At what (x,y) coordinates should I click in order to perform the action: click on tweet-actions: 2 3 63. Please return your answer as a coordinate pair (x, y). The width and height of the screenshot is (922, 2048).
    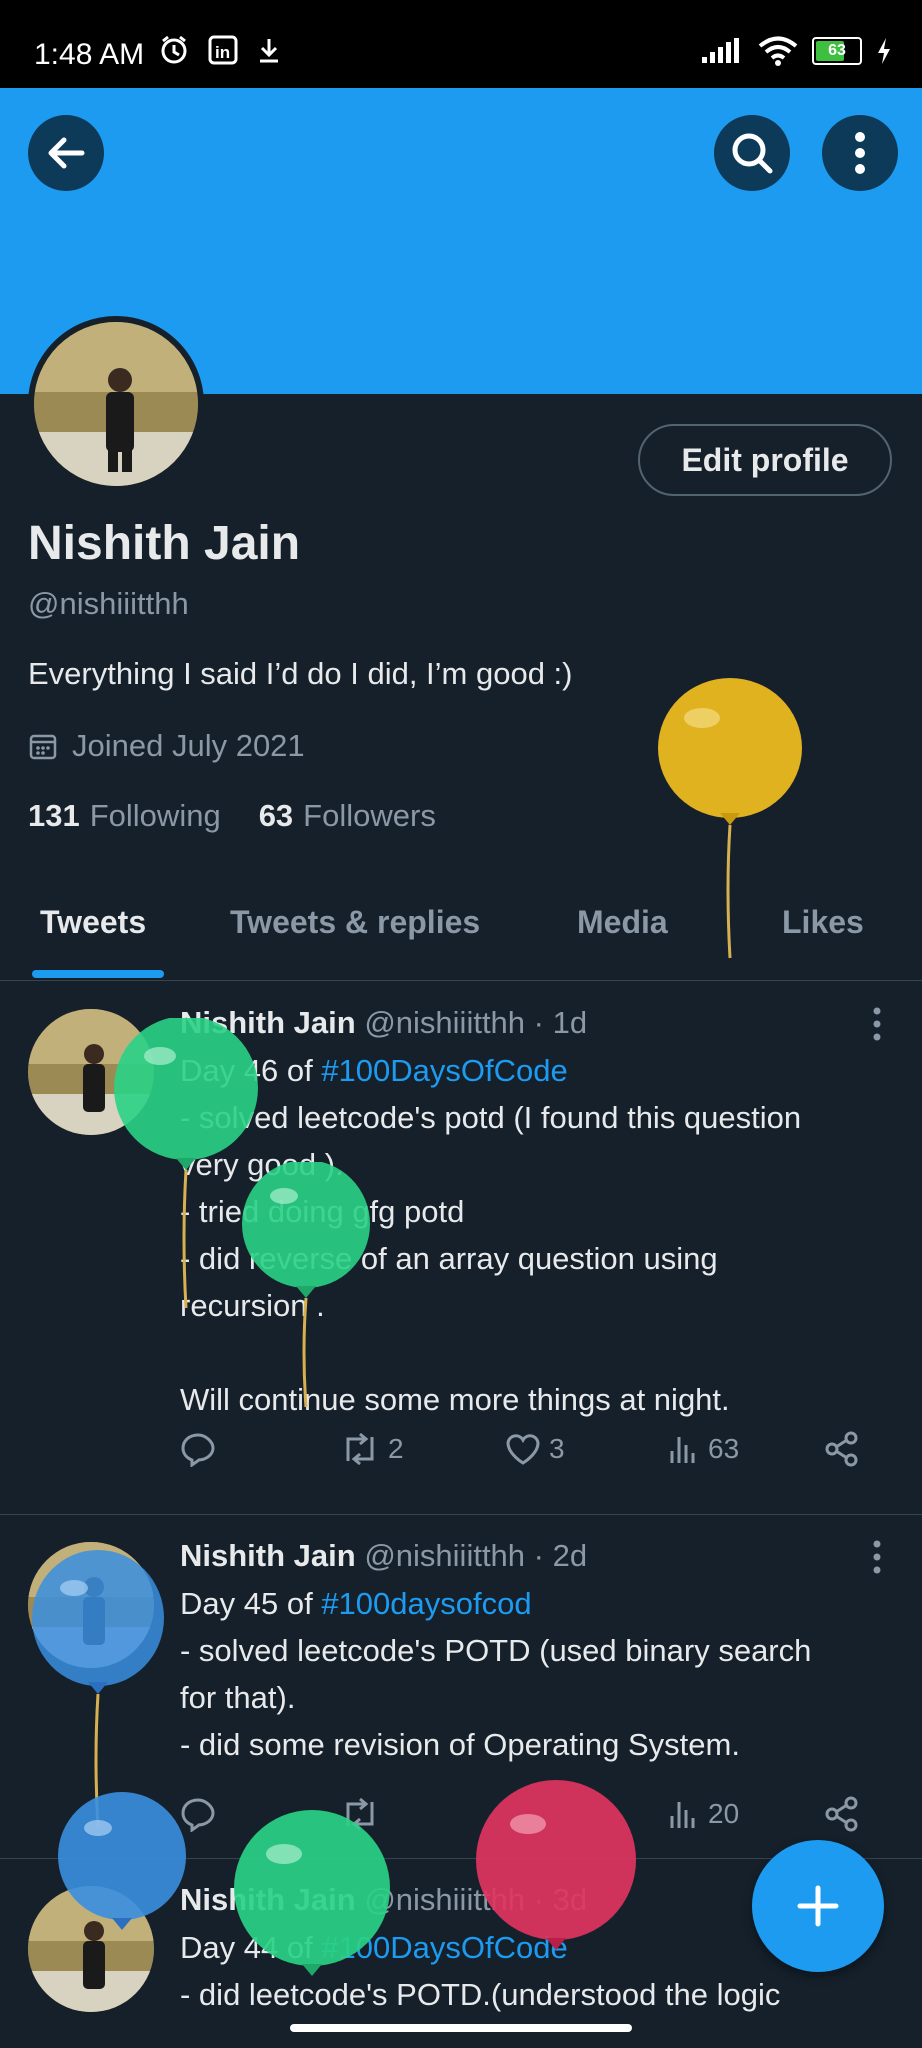
    Looking at the image, I should click on (530, 1449).